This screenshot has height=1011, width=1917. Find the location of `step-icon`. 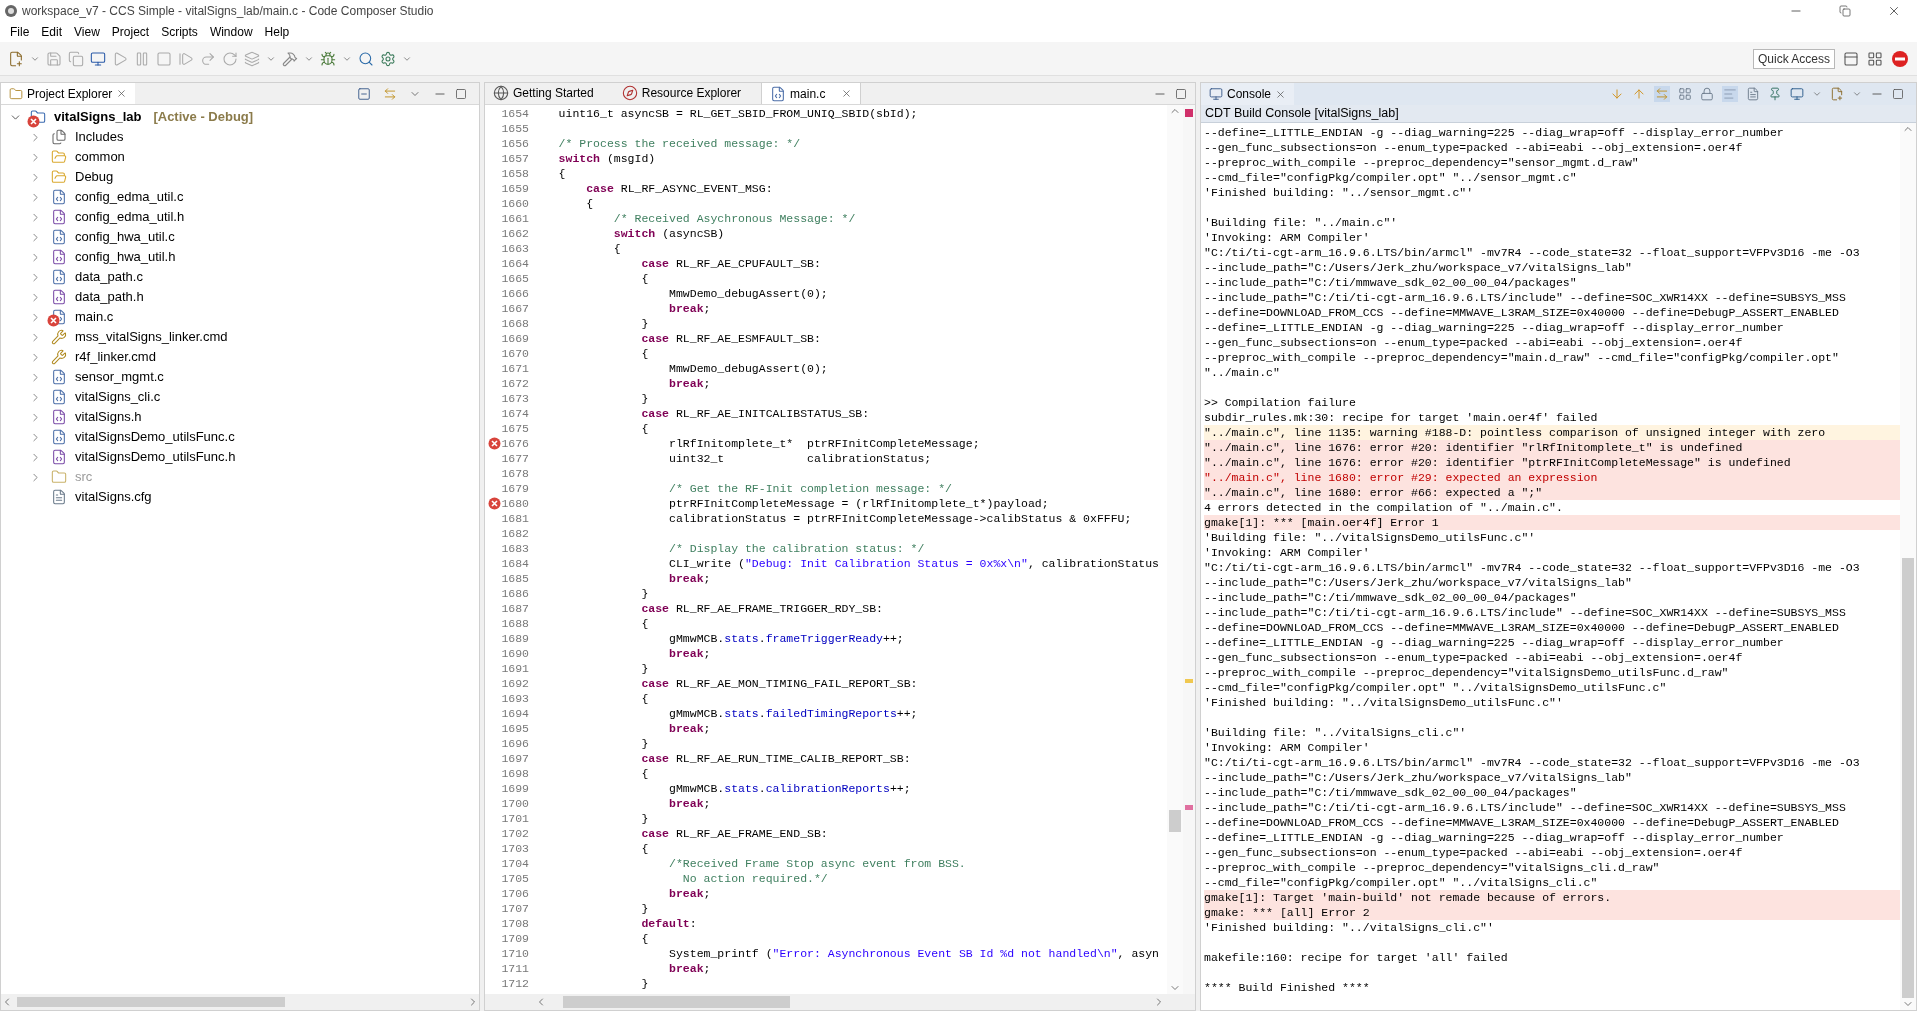

step-icon is located at coordinates (186, 58).